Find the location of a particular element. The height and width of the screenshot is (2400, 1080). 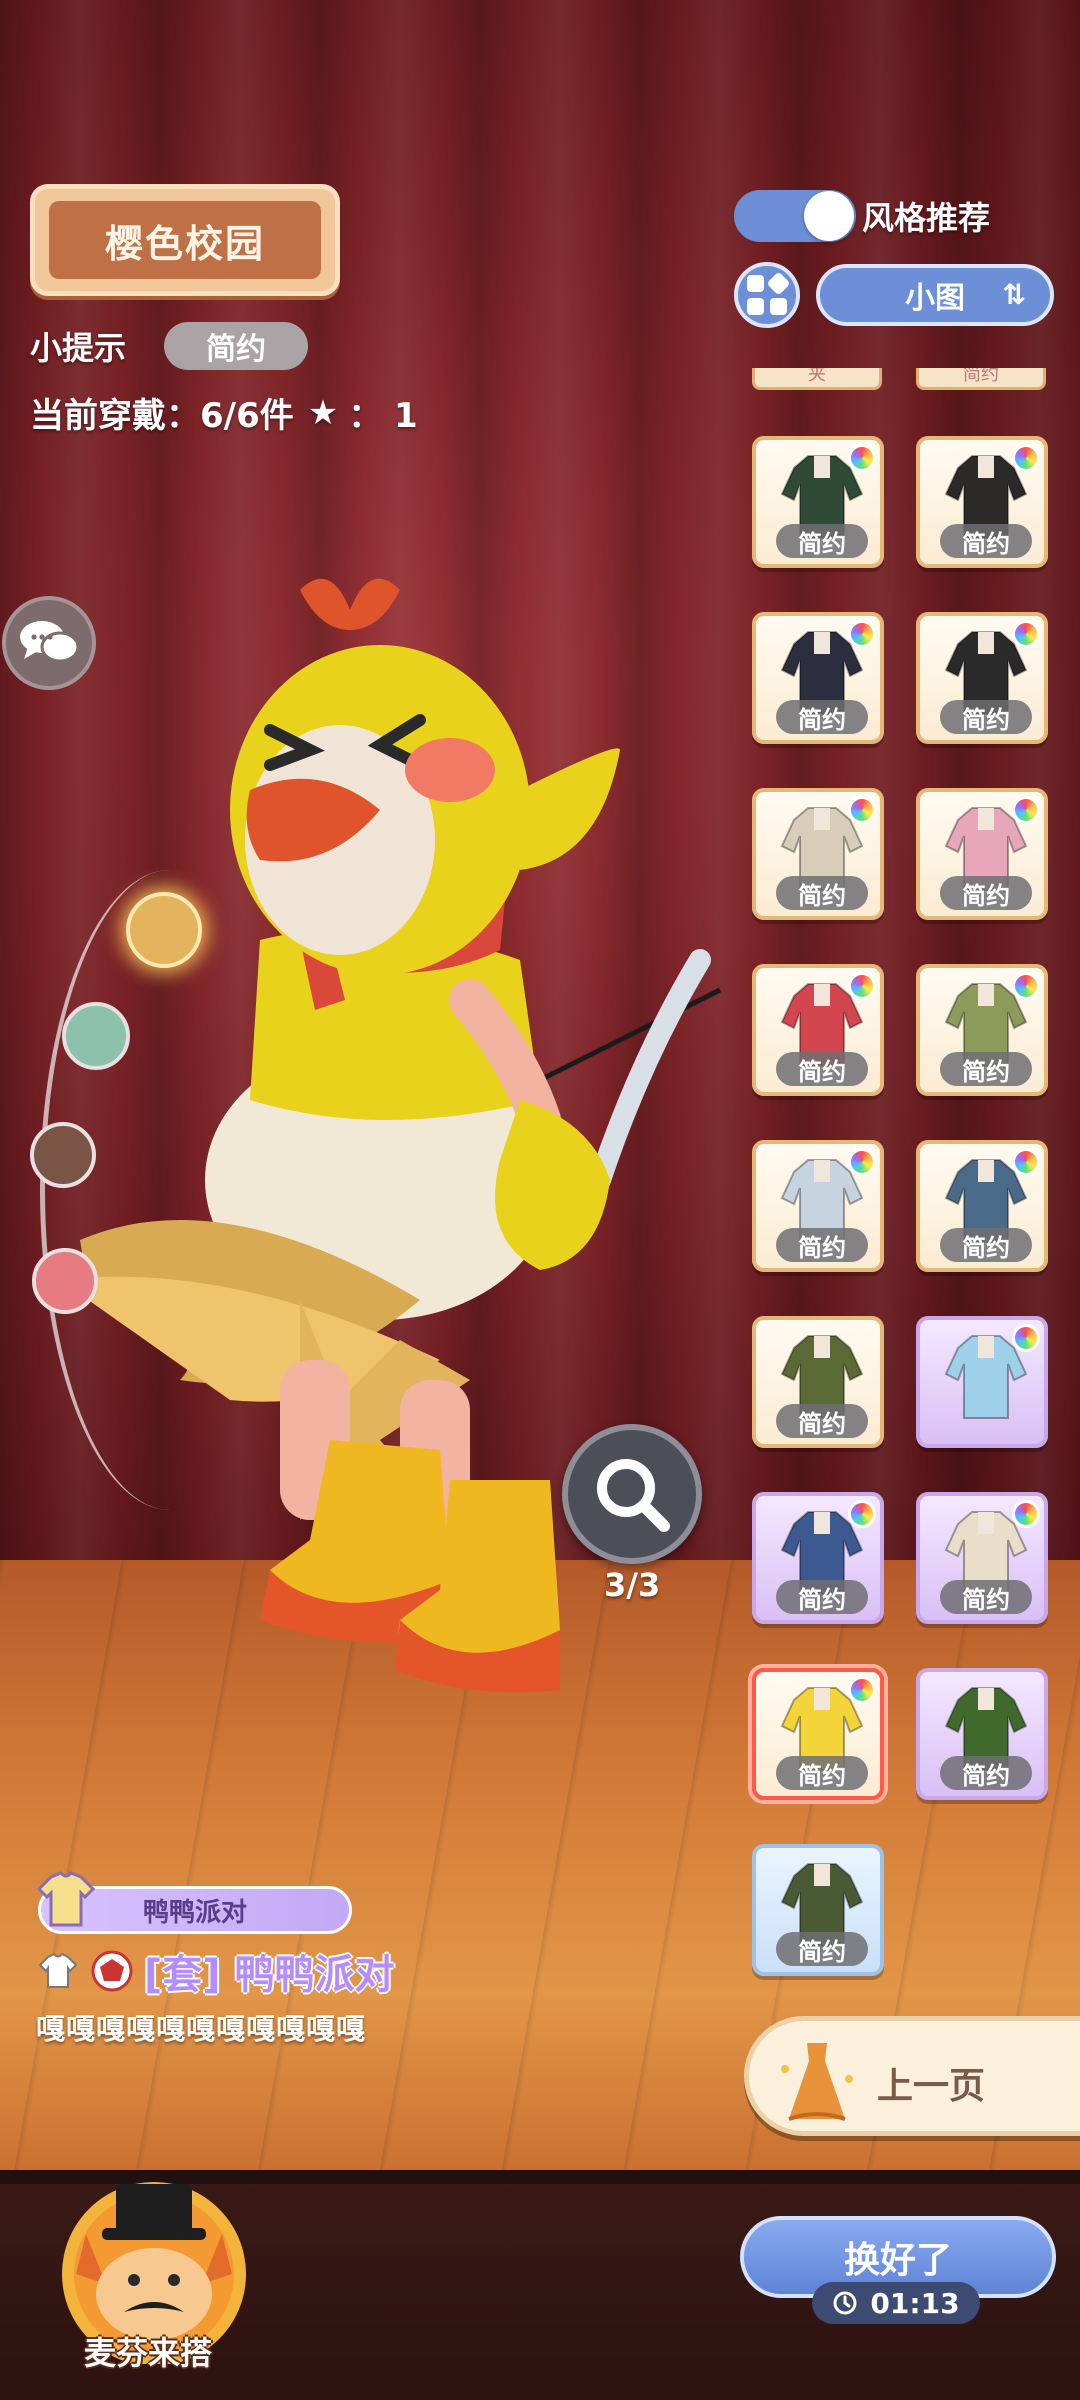

style-recommend-label: 风格推荐 is located at coordinates (926, 218).